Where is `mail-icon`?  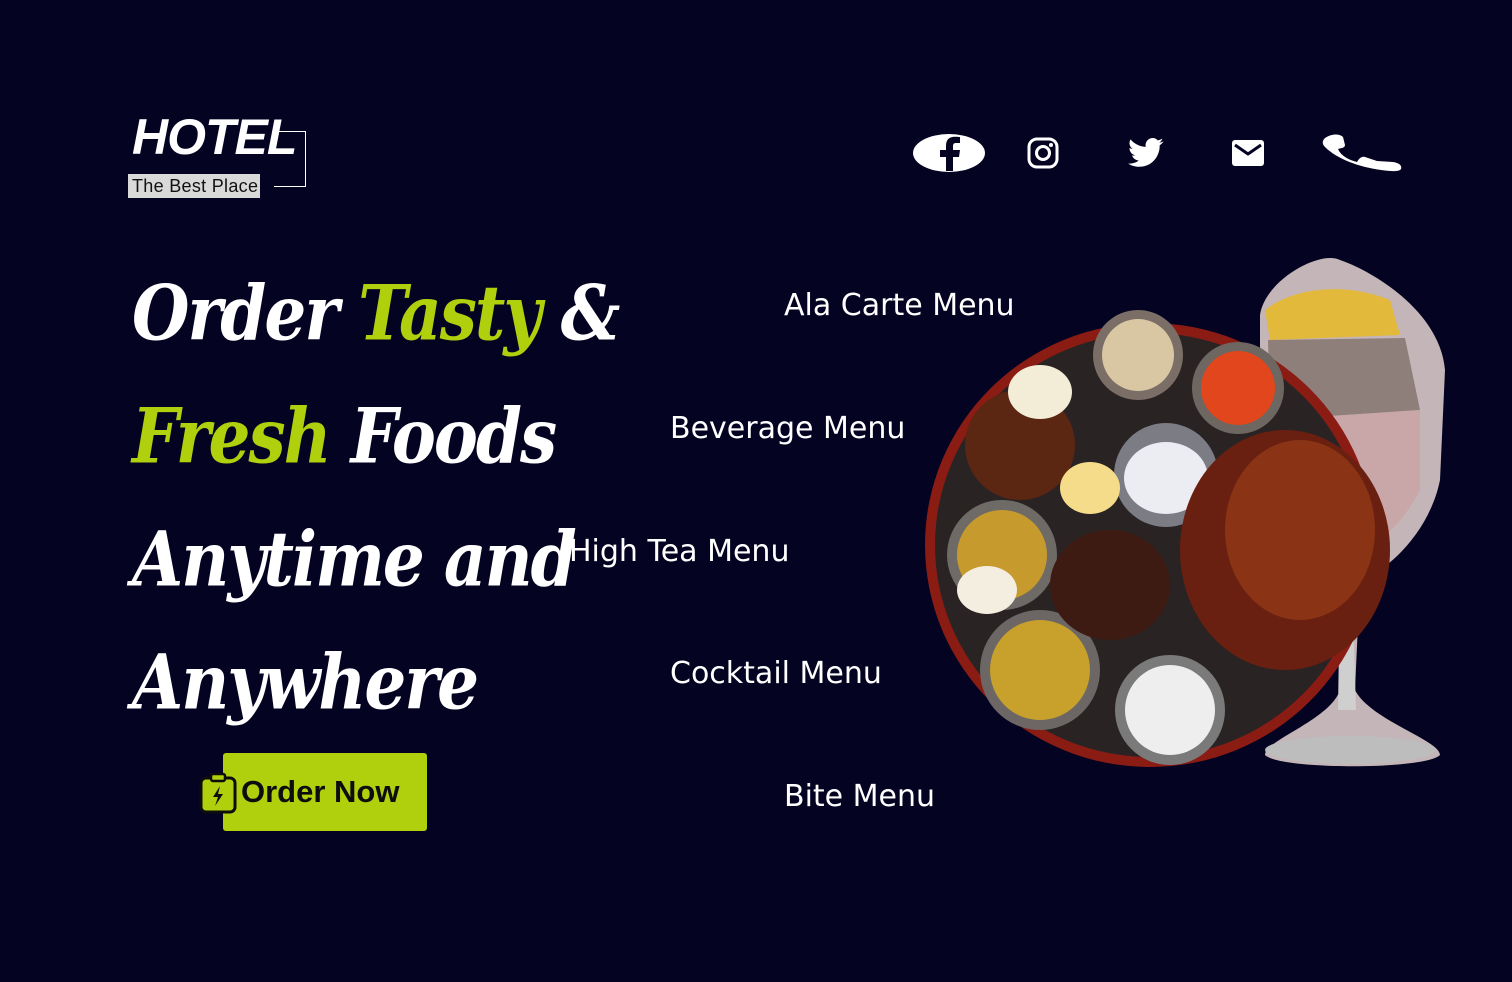 mail-icon is located at coordinates (1248, 152).